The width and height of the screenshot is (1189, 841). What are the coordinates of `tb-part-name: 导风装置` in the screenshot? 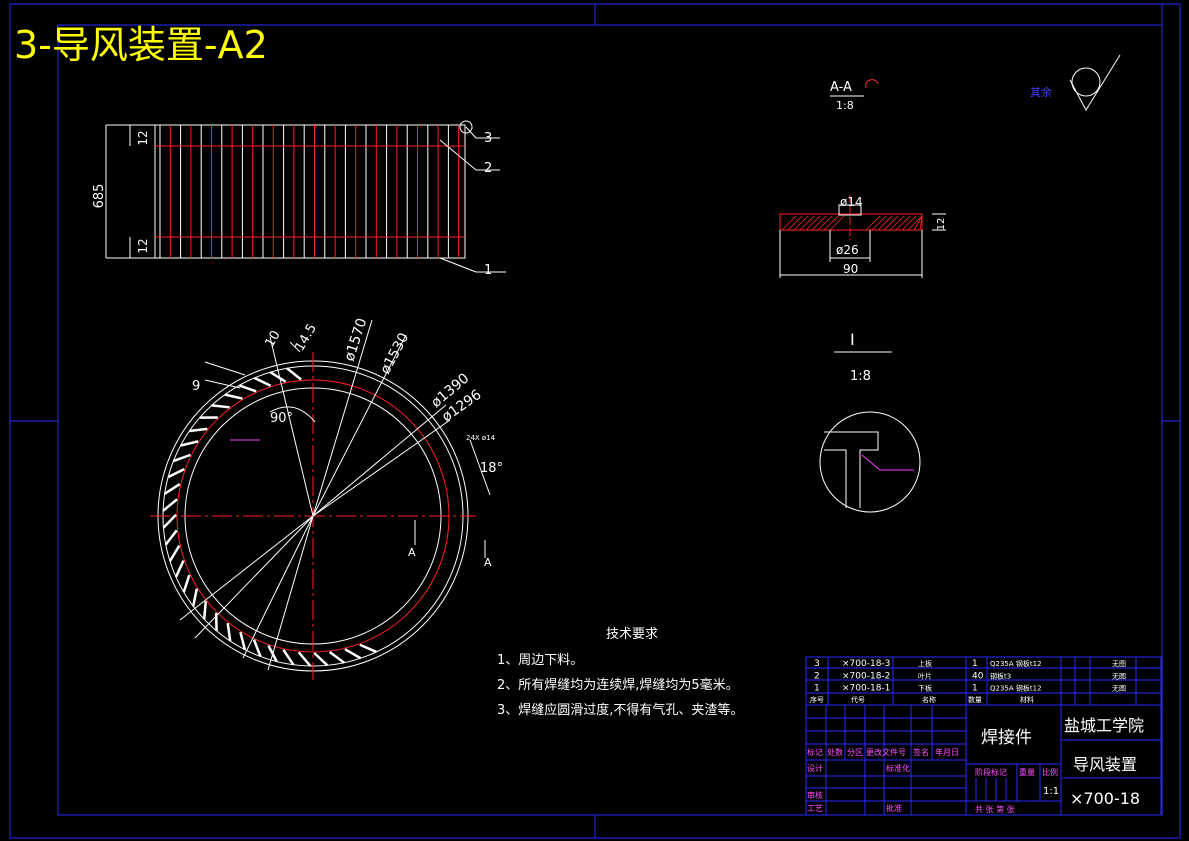 It's located at (1105, 764).